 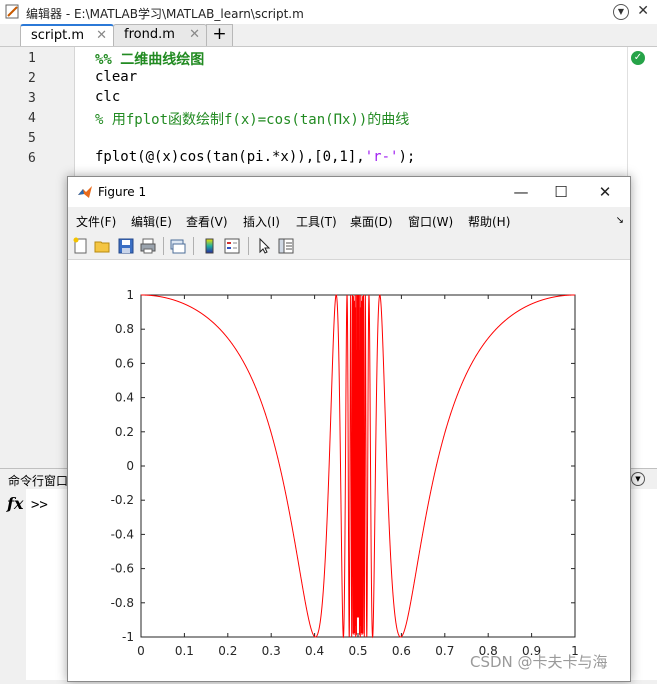 What do you see at coordinates (349, 192) in the screenshot?
I see `figure-titlebar: Figure 1 — ☐ ✕` at bounding box center [349, 192].